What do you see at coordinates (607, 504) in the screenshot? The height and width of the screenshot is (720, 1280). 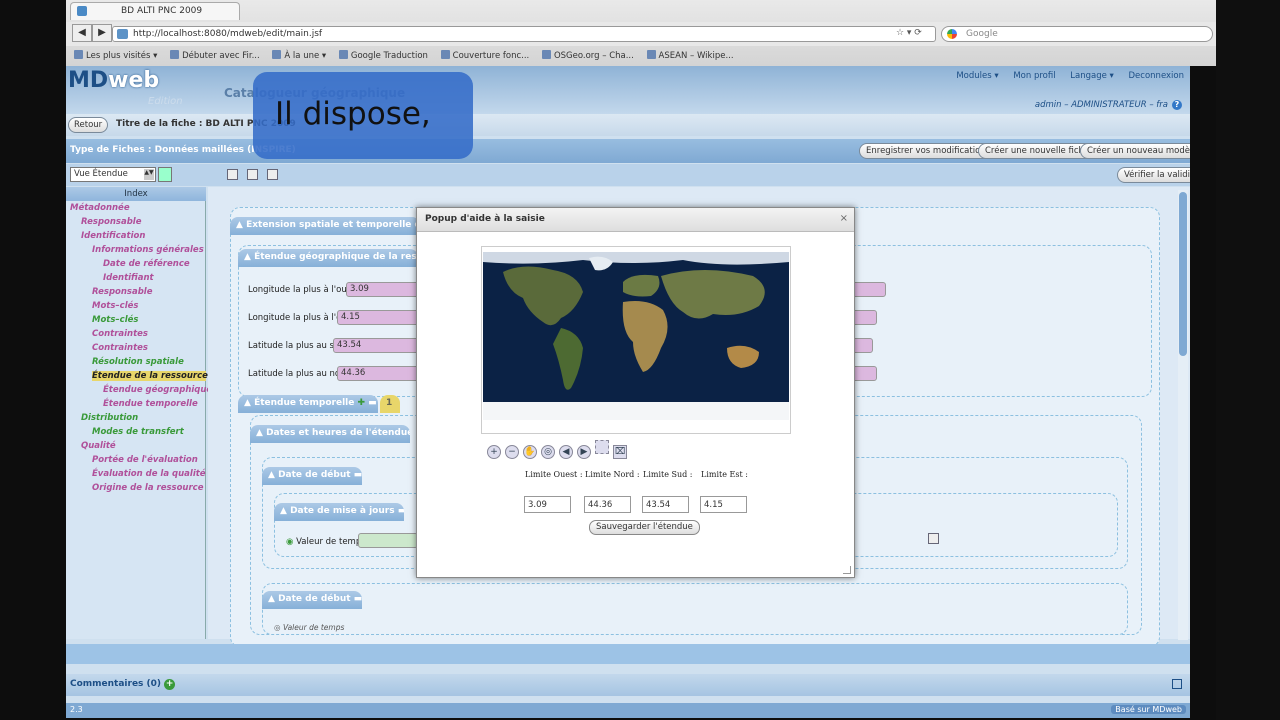 I see `limit-north-input: 44.36` at bounding box center [607, 504].